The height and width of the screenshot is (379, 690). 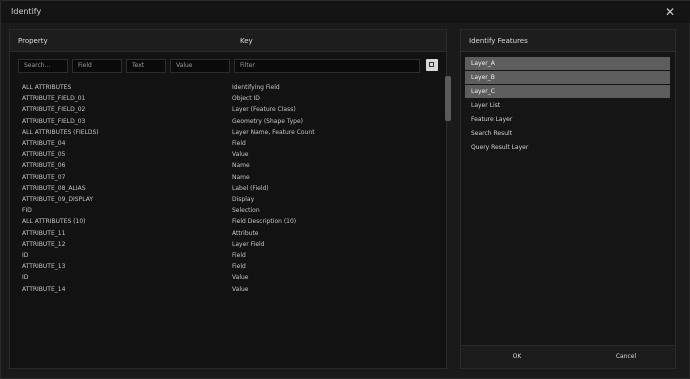 I want to click on table-row: ATTRIBUTE_07 Name, so click(x=228, y=177).